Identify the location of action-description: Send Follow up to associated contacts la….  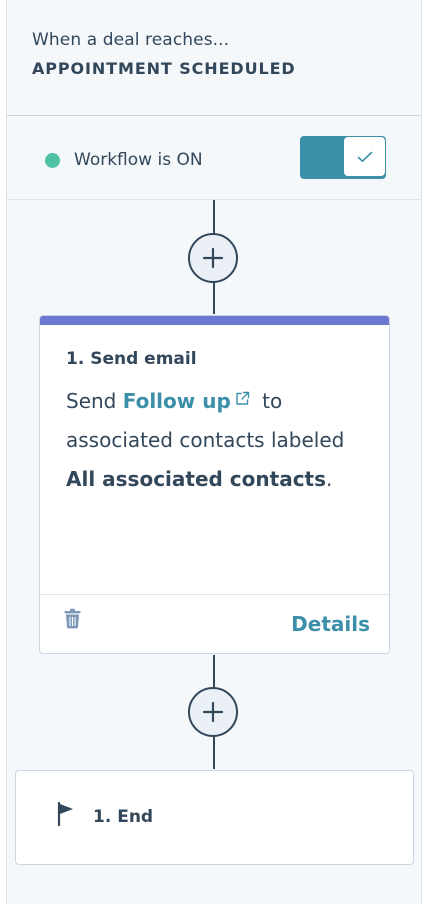
(221, 439).